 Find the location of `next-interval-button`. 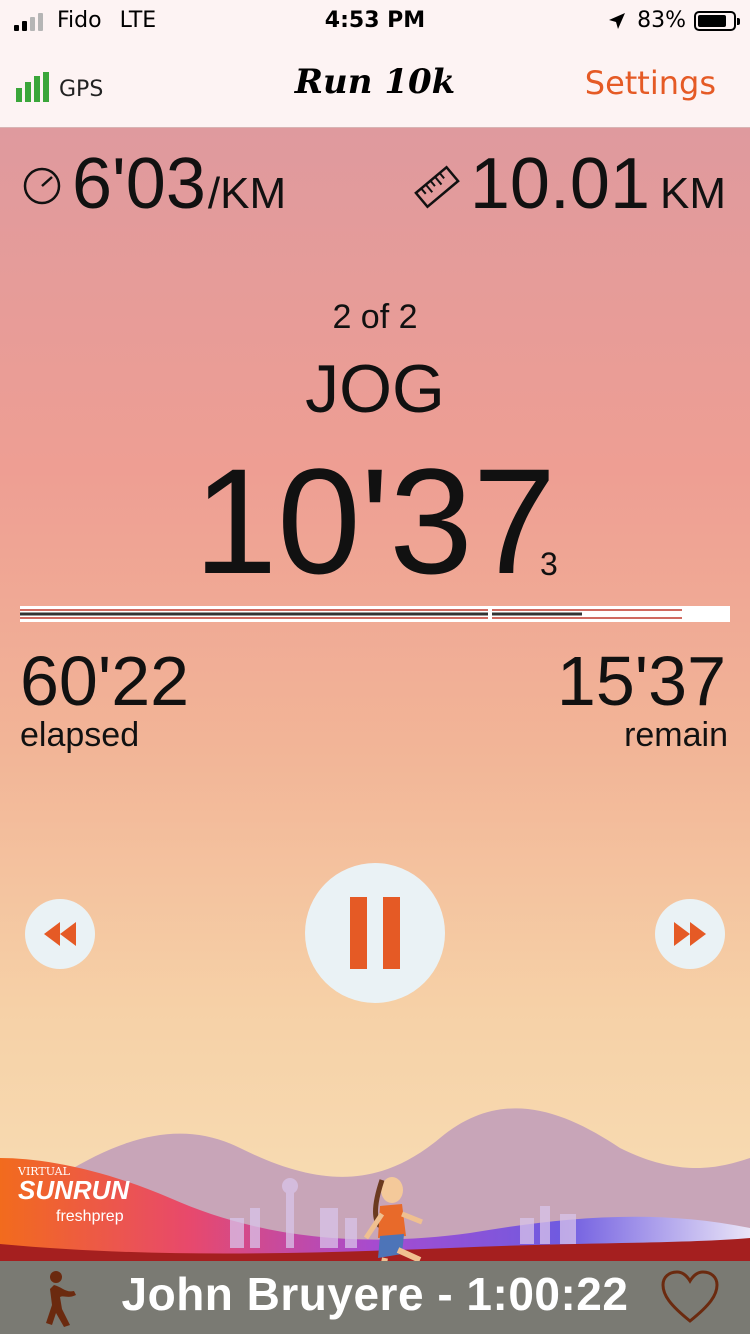

next-interval-button is located at coordinates (690, 934).